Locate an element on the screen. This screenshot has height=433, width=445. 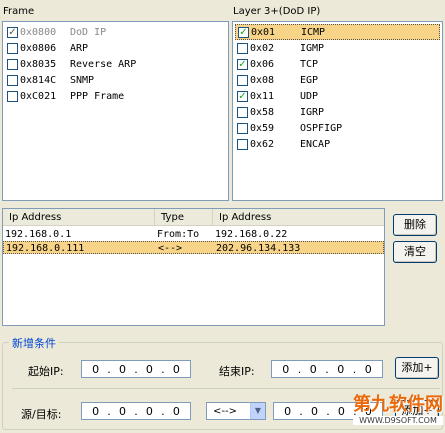
protocol-item: 0x58 IGRP is located at coordinates (337, 112).